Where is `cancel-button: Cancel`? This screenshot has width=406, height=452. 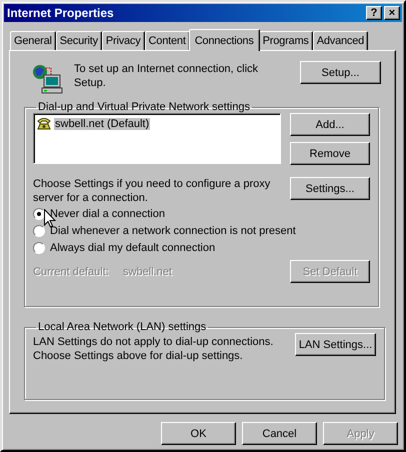
cancel-button: Cancel is located at coordinates (279, 433).